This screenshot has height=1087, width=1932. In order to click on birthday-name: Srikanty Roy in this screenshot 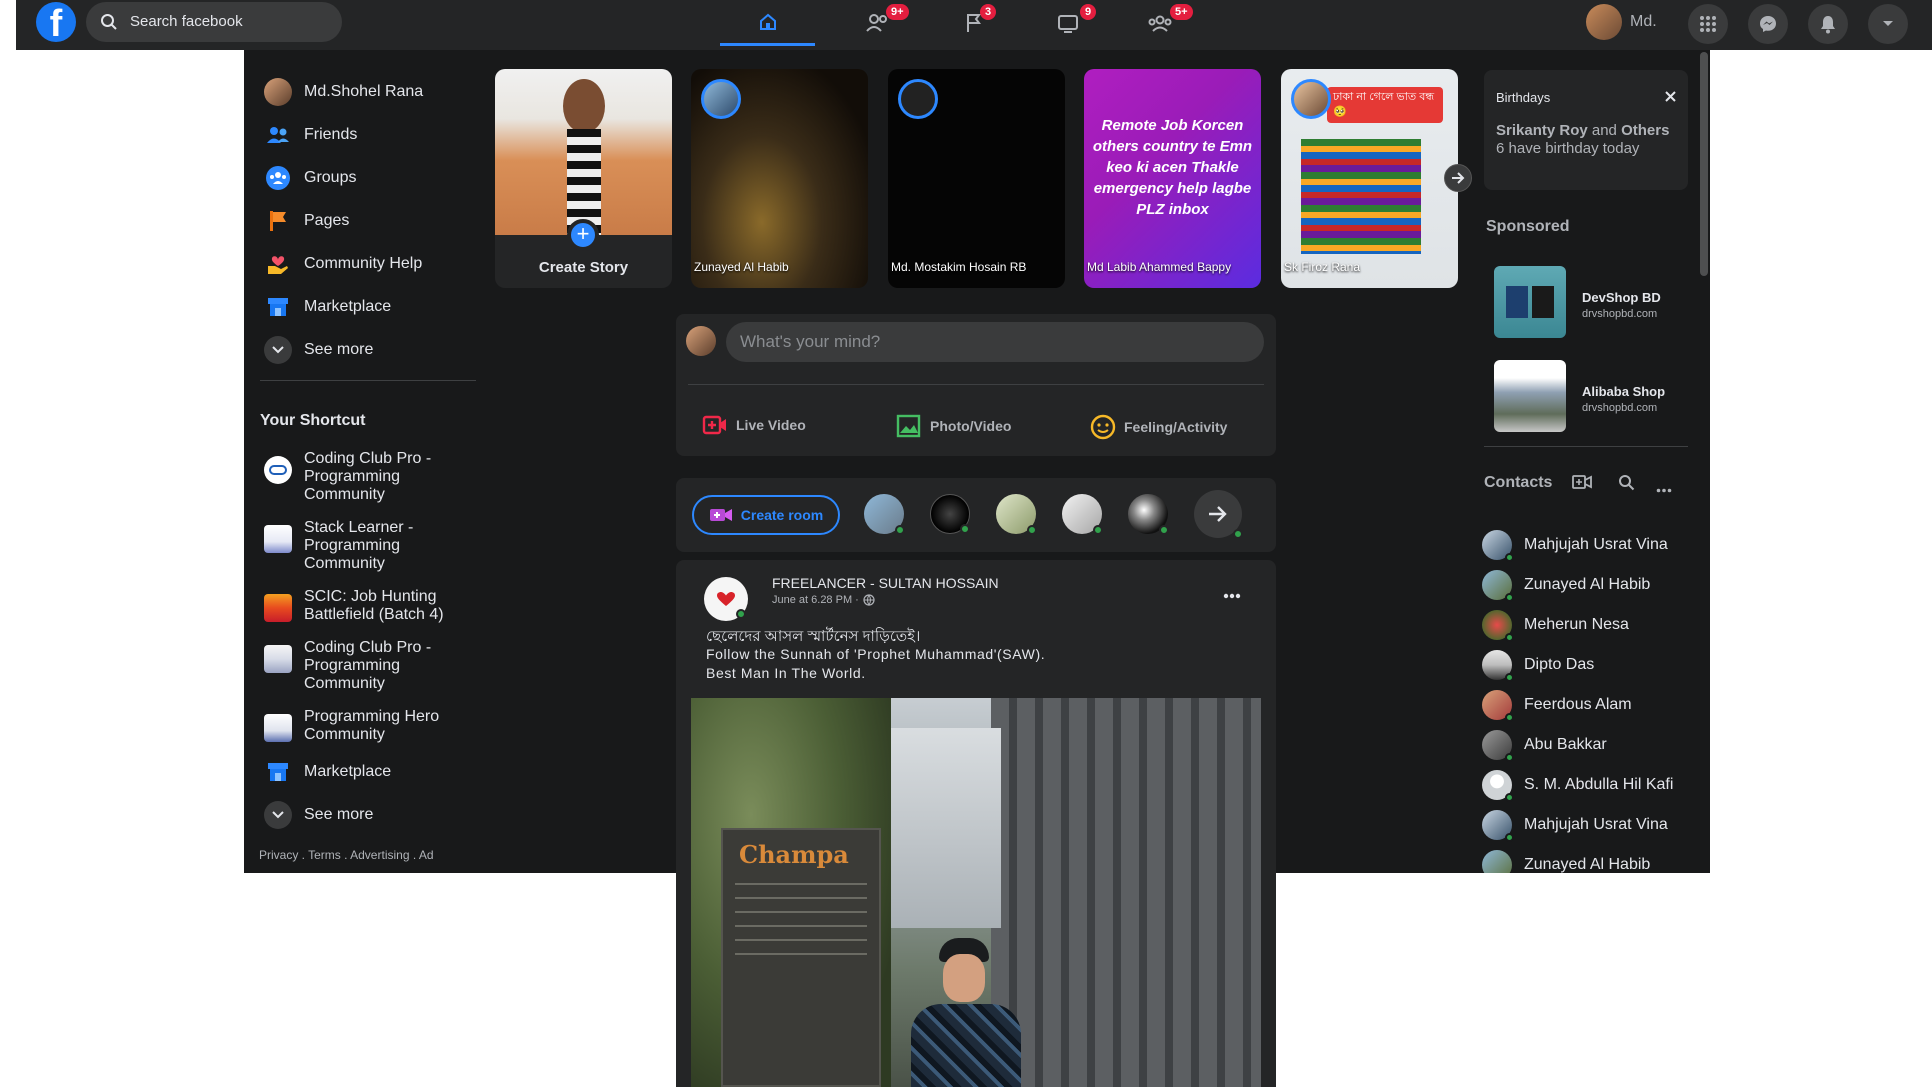, I will do `click(1542, 130)`.